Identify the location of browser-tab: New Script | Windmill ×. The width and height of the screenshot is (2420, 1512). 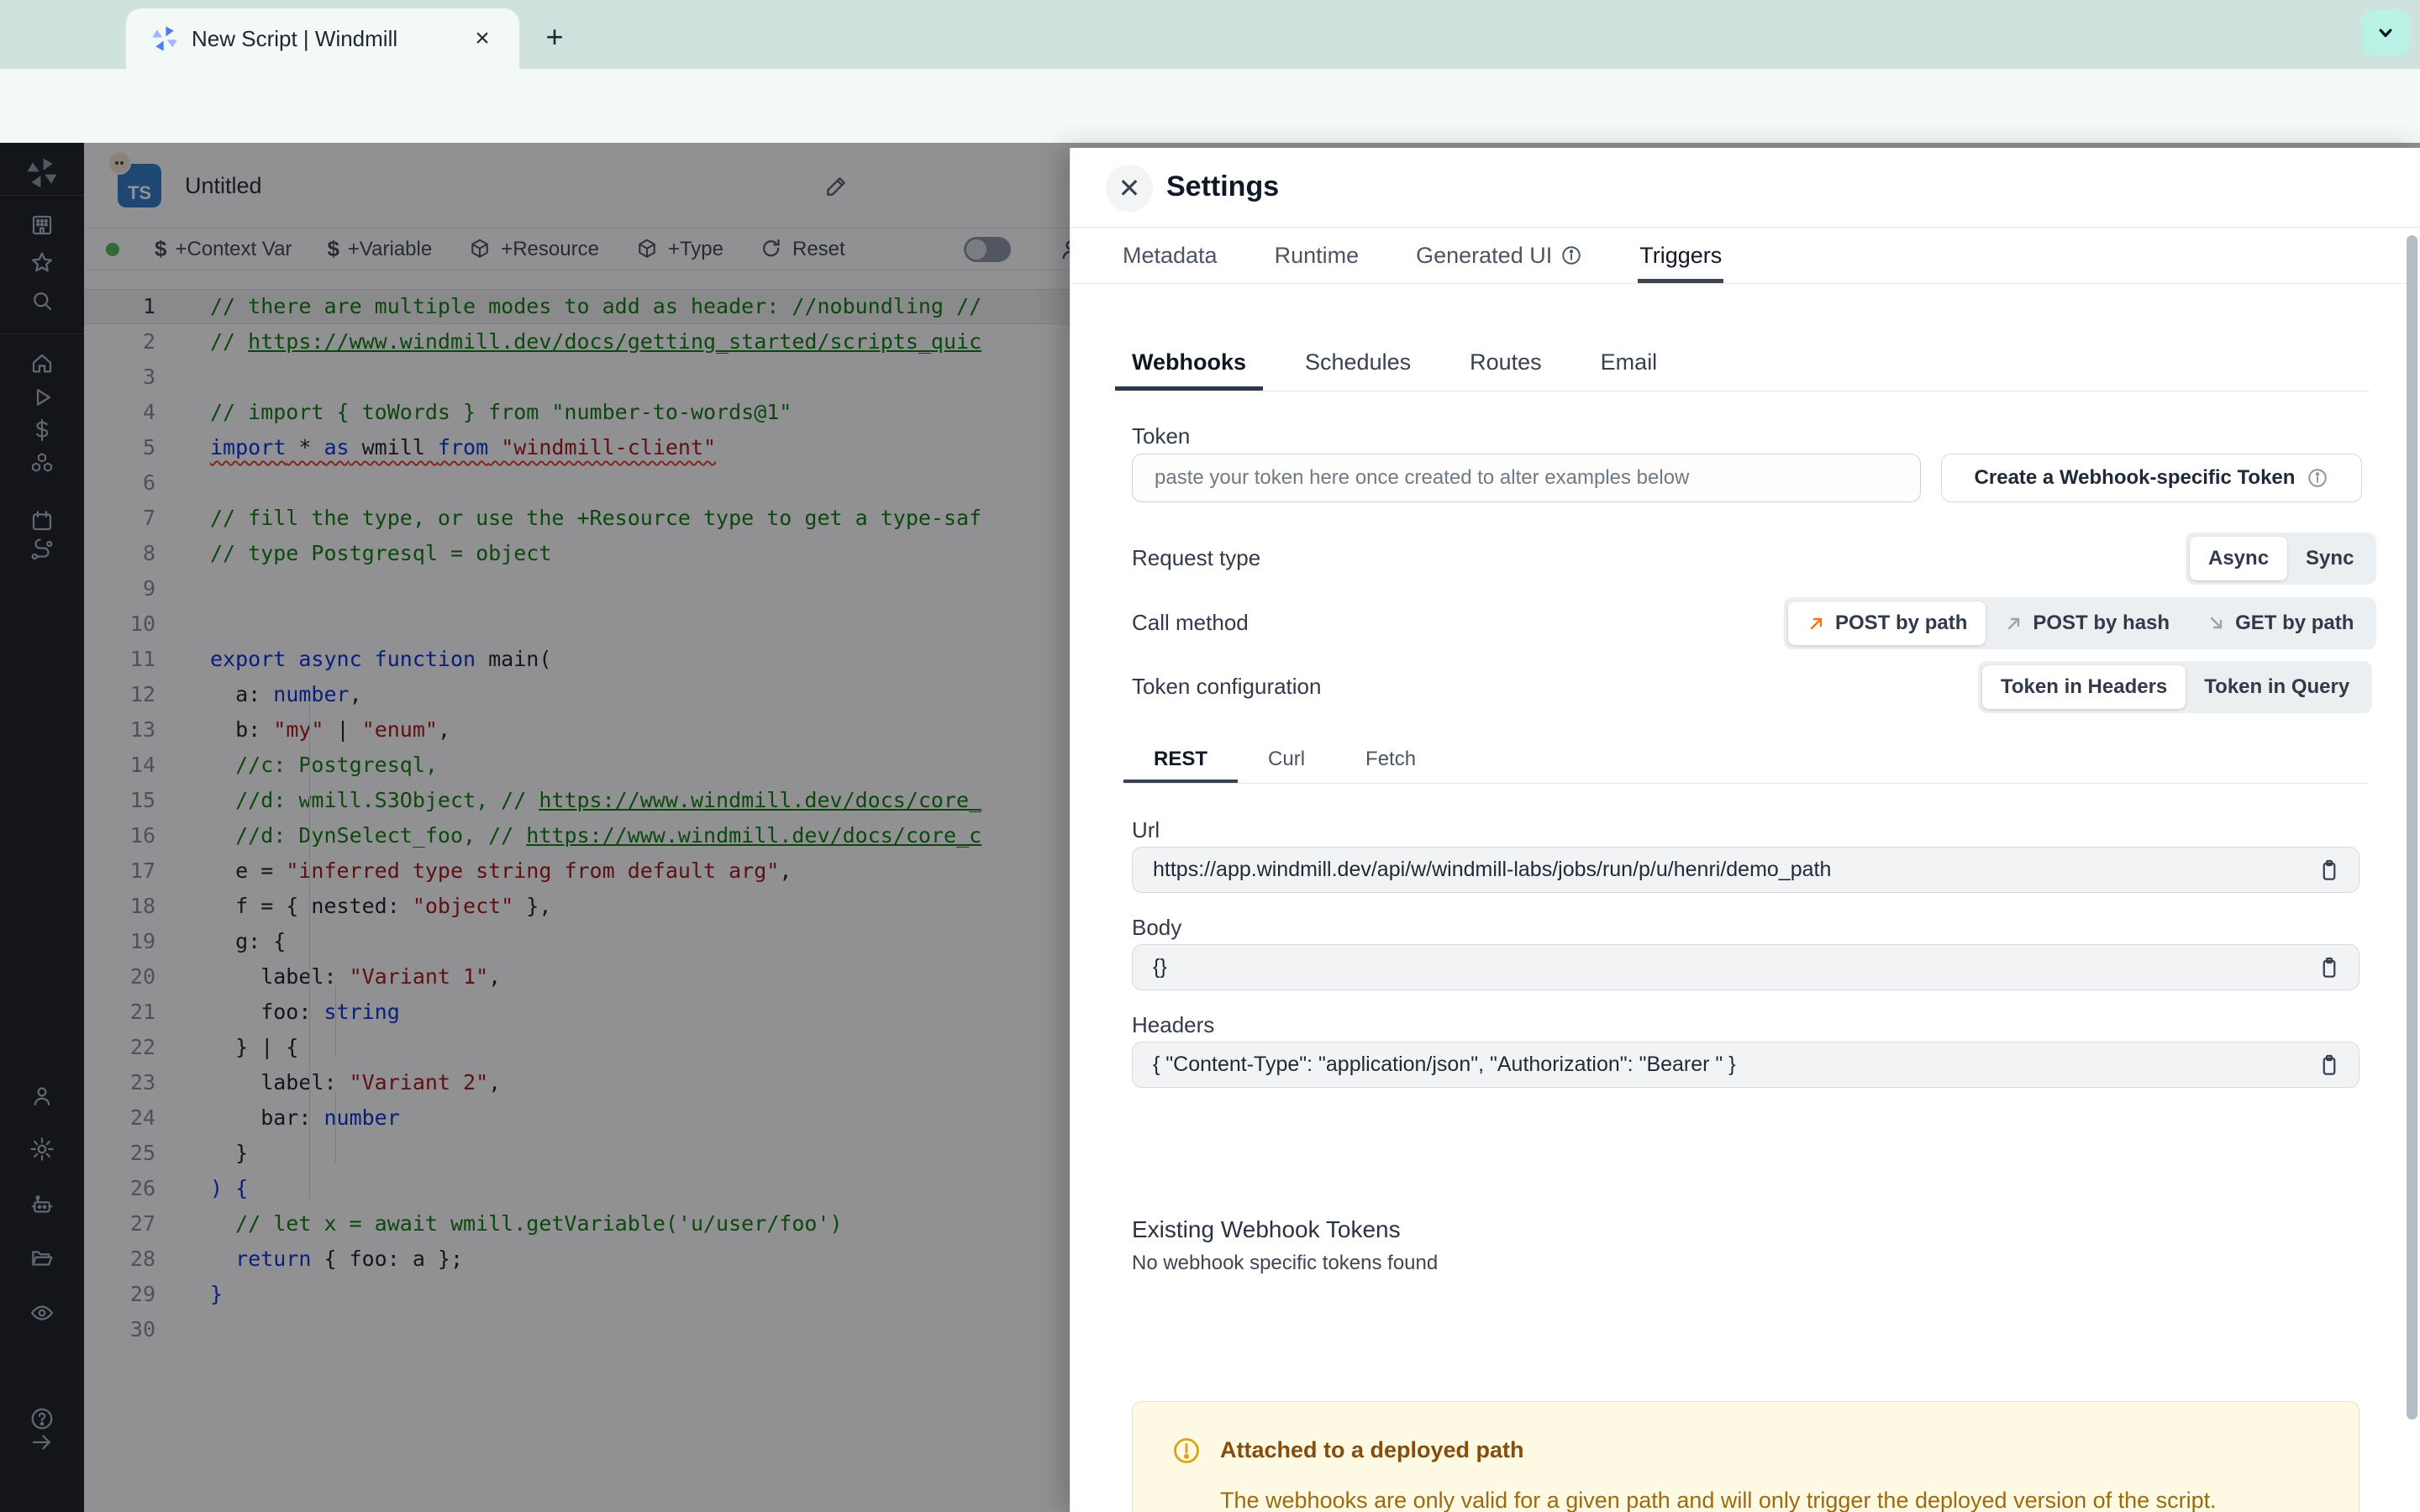
(322, 38).